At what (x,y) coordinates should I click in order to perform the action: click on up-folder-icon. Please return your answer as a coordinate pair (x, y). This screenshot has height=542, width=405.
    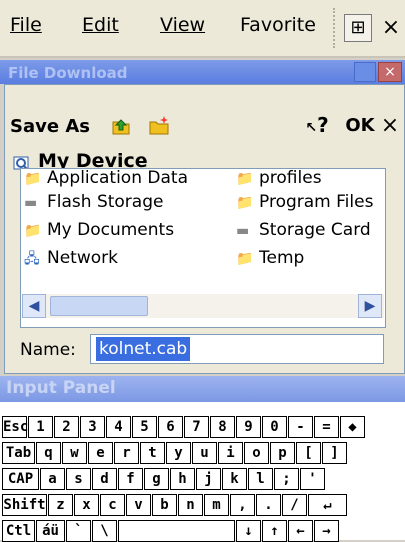
    Looking at the image, I should click on (121, 127).